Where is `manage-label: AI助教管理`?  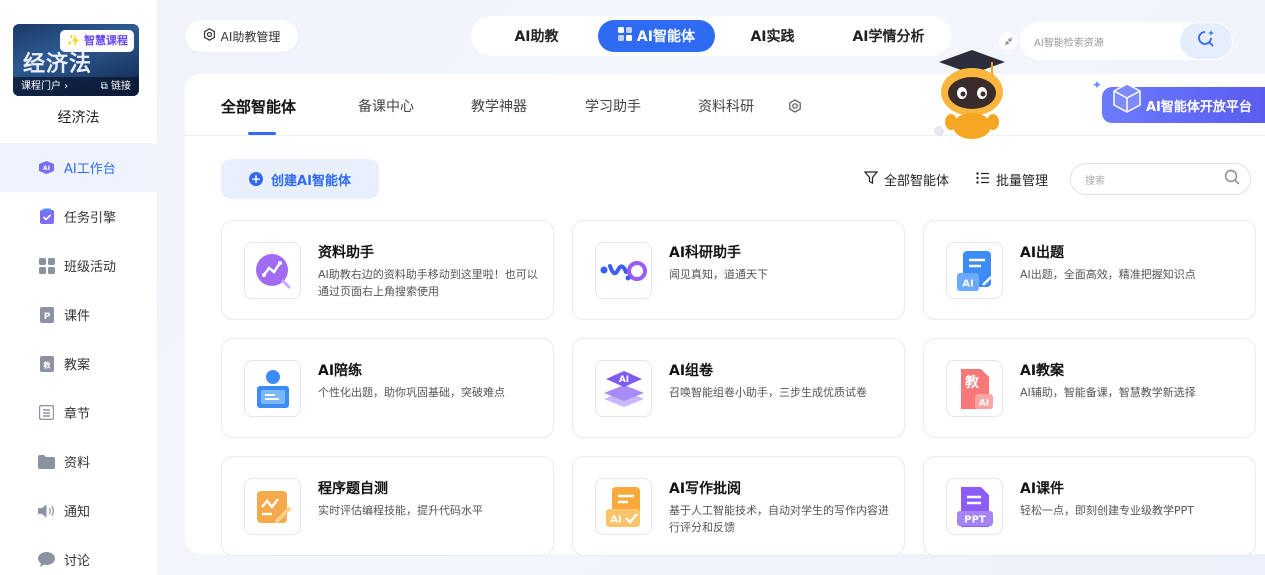 manage-label: AI助教管理 is located at coordinates (250, 36).